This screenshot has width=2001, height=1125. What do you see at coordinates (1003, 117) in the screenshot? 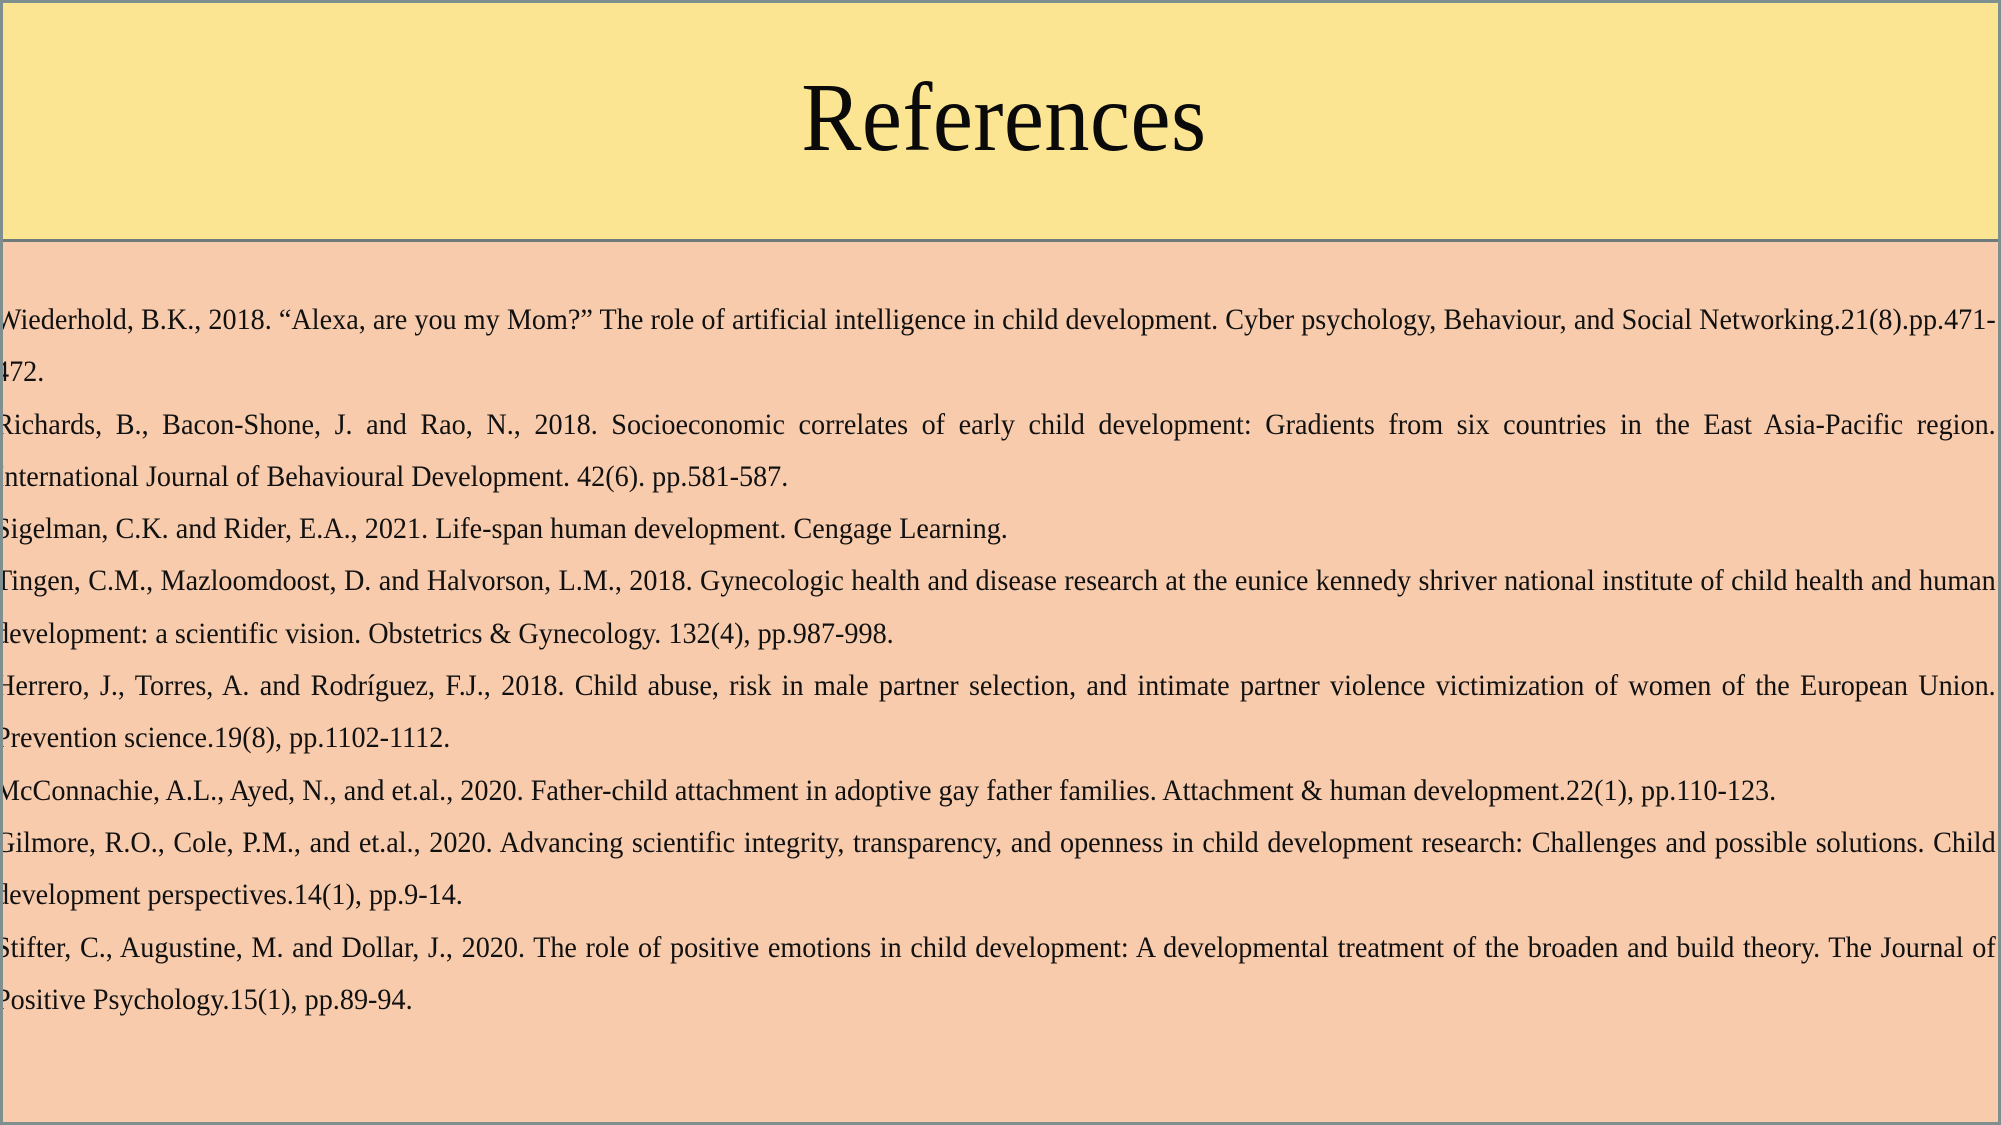
I see `page-title: References` at bounding box center [1003, 117].